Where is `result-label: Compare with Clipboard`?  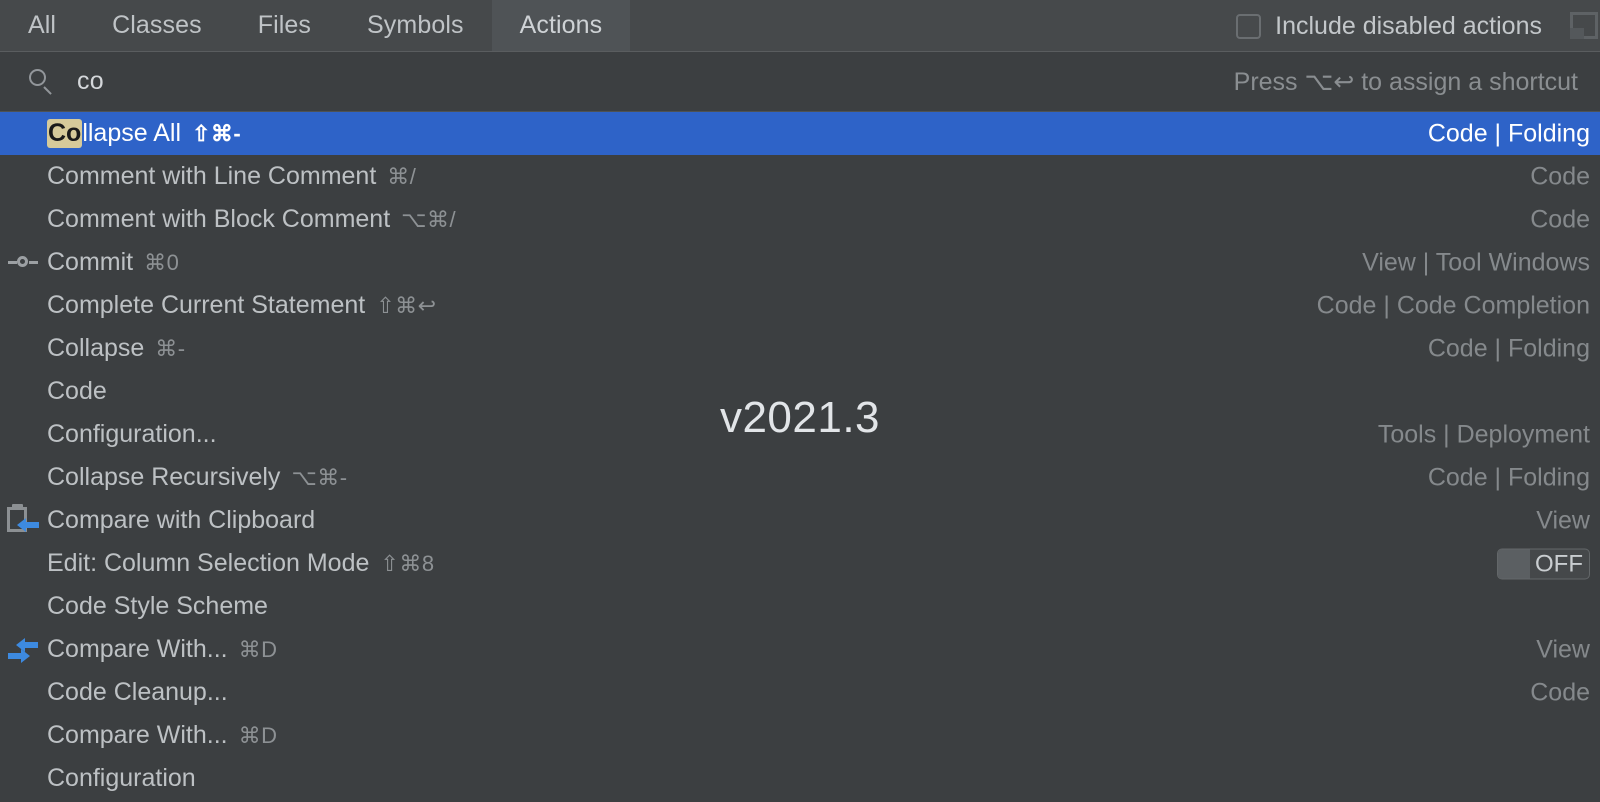 result-label: Compare with Clipboard is located at coordinates (181, 520).